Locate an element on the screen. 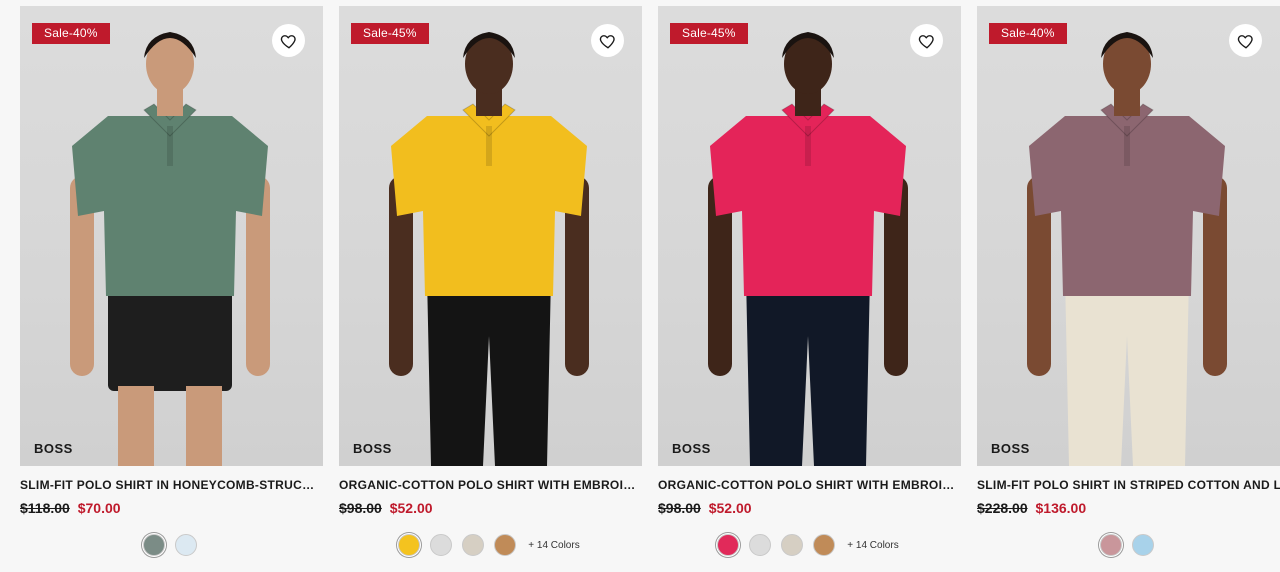 This screenshot has width=1280, height=572. sale-price: $136.00 is located at coordinates (1061, 508).